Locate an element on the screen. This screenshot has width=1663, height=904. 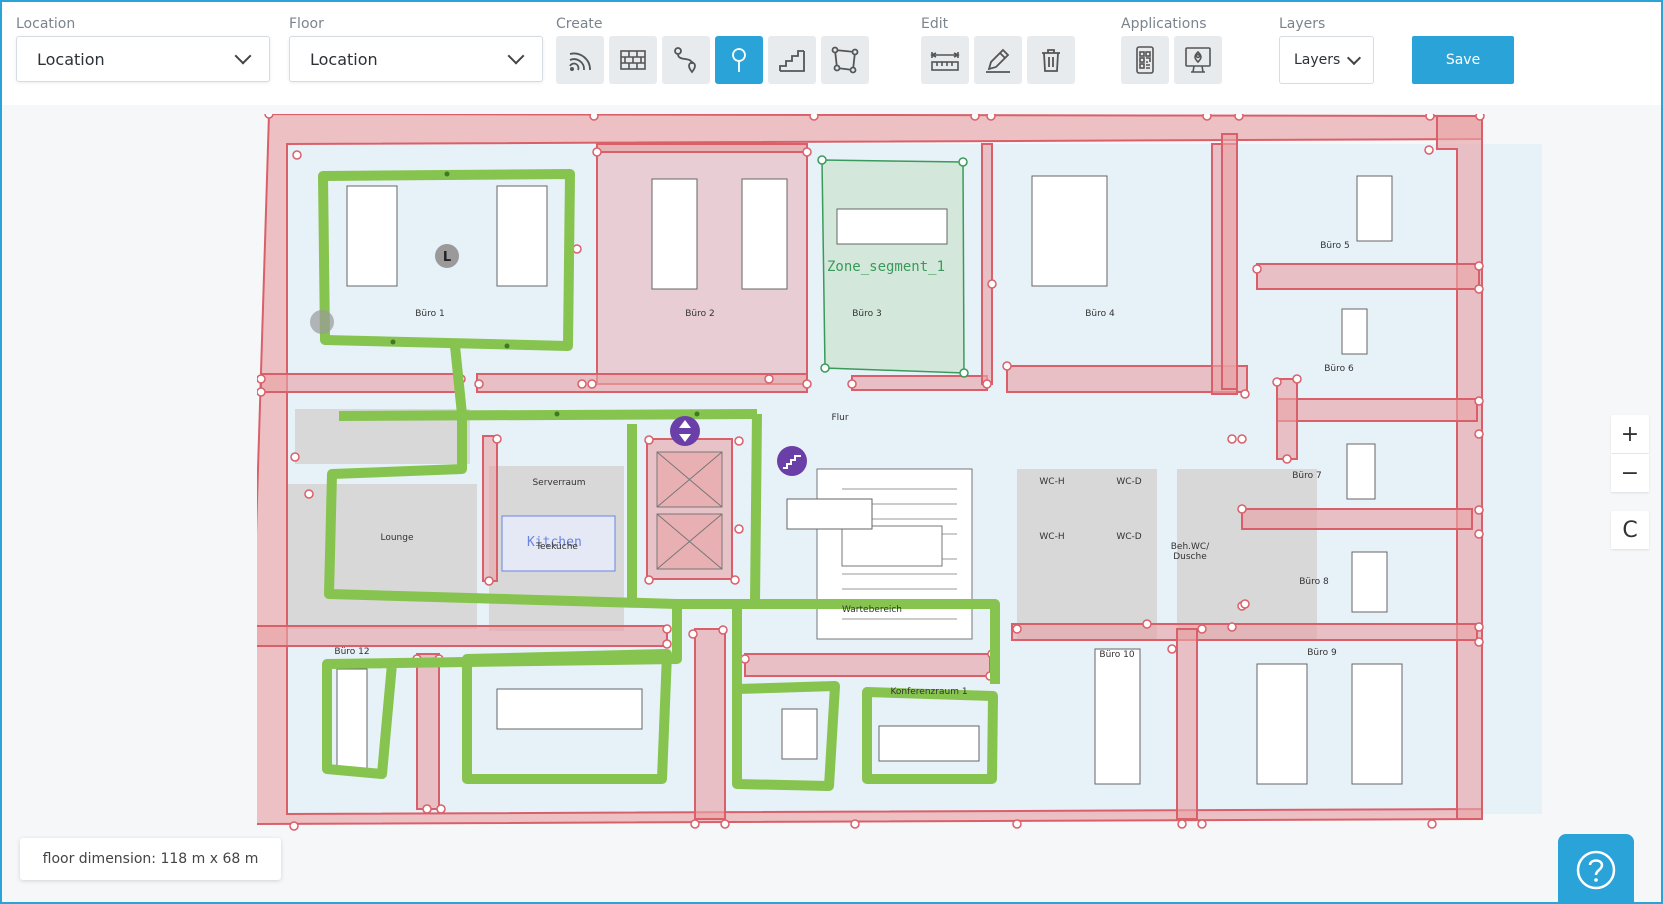
wall-tool-button is located at coordinates (633, 60).